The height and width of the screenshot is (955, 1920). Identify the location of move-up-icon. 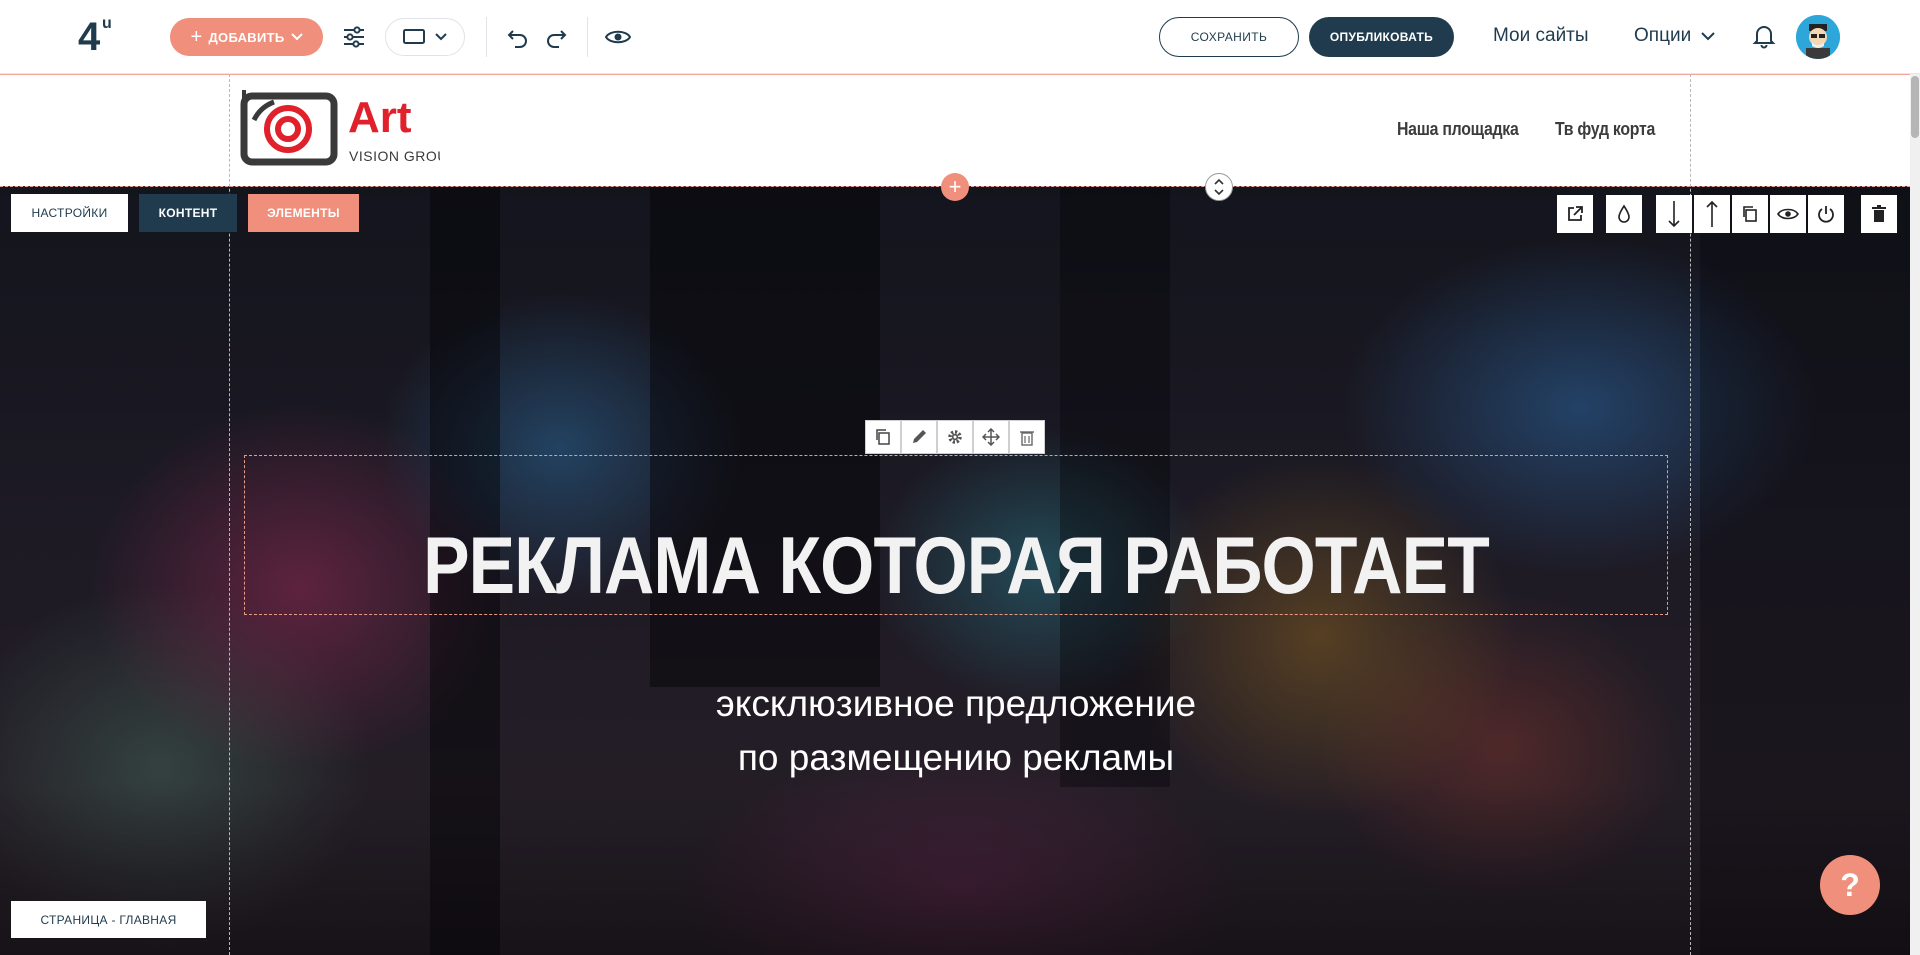
(1712, 214).